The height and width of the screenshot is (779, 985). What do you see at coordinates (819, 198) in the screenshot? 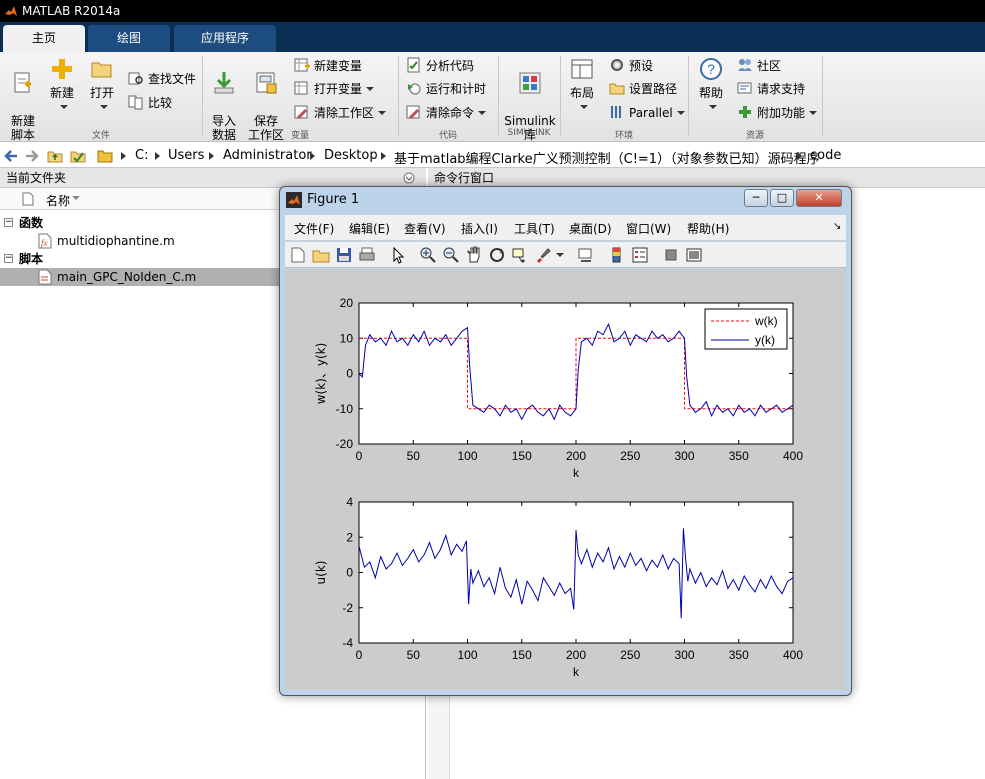
I see `close-button: ✕` at bounding box center [819, 198].